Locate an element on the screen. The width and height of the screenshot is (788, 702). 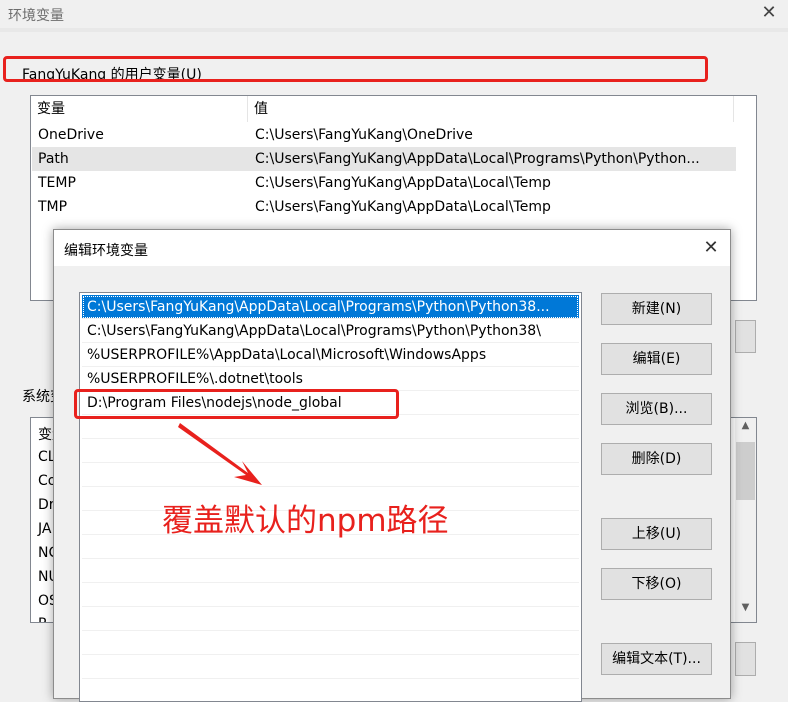
var-name: Path is located at coordinates (53, 159).